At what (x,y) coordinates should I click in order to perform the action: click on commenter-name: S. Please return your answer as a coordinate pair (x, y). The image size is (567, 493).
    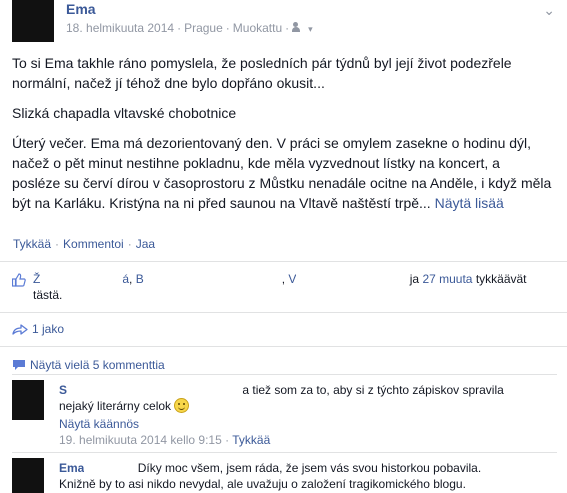
    Looking at the image, I should click on (149, 389).